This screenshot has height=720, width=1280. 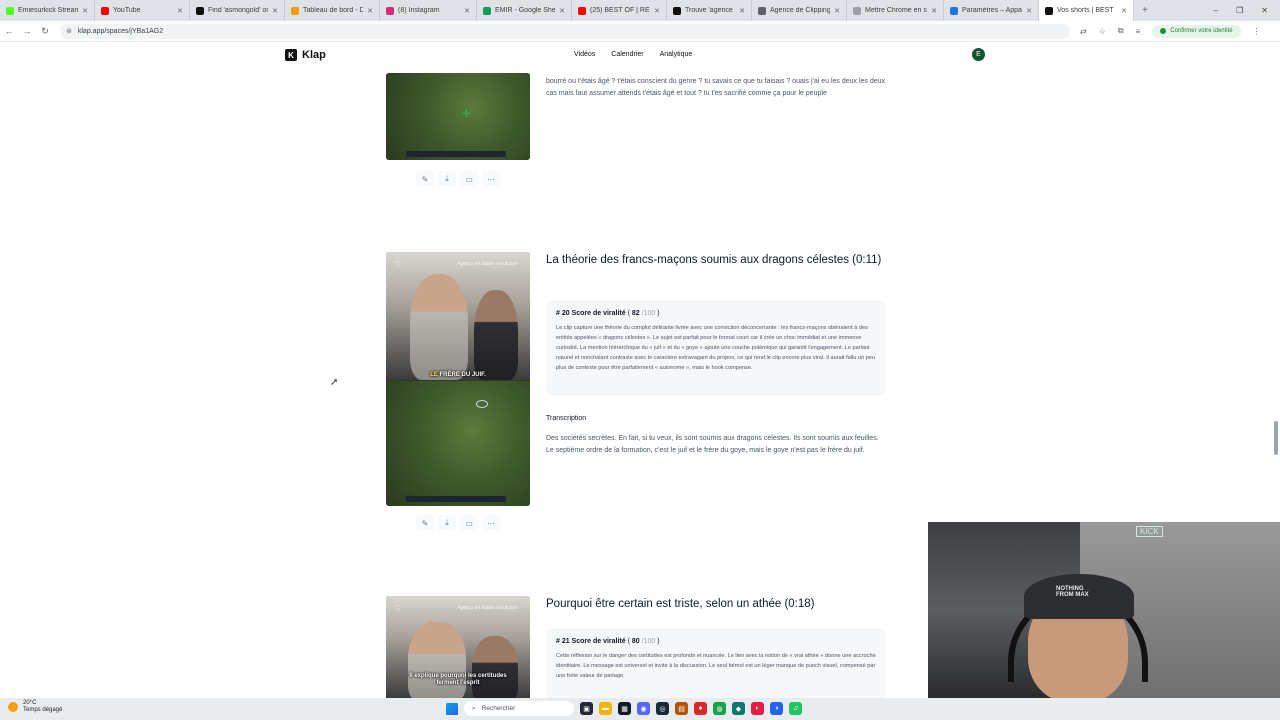 I want to click on caption-text: FRÈRE DU JUIF., so click(x=461, y=375).